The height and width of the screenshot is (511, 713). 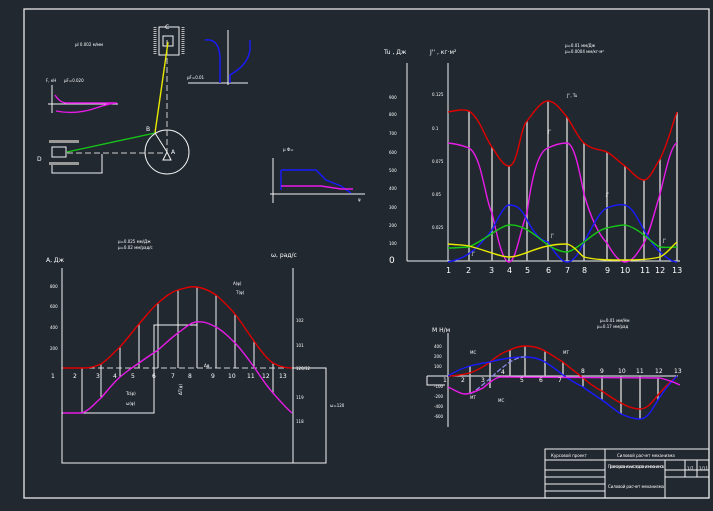 What do you see at coordinates (135, 247) in the screenshot?
I see `energy-scale-2: μ=0.02 мм/рад/с` at bounding box center [135, 247].